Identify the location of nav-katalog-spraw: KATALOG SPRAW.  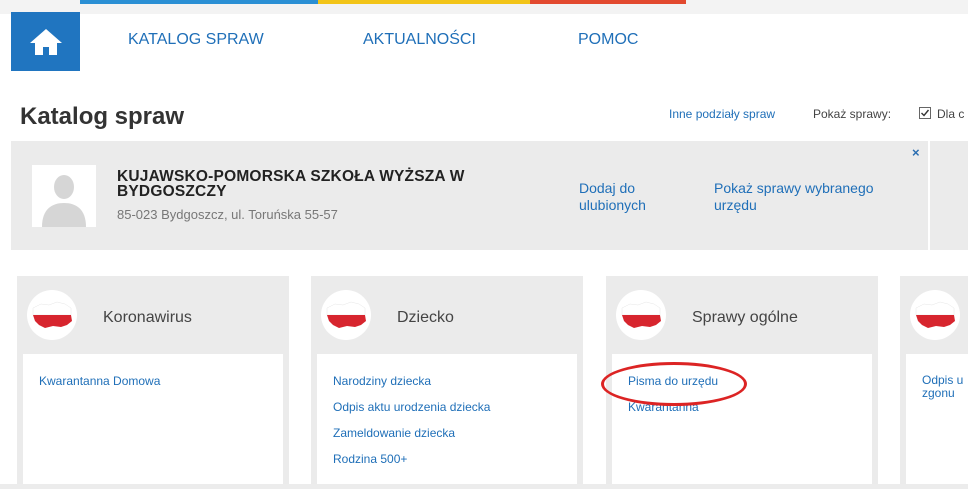
(196, 40).